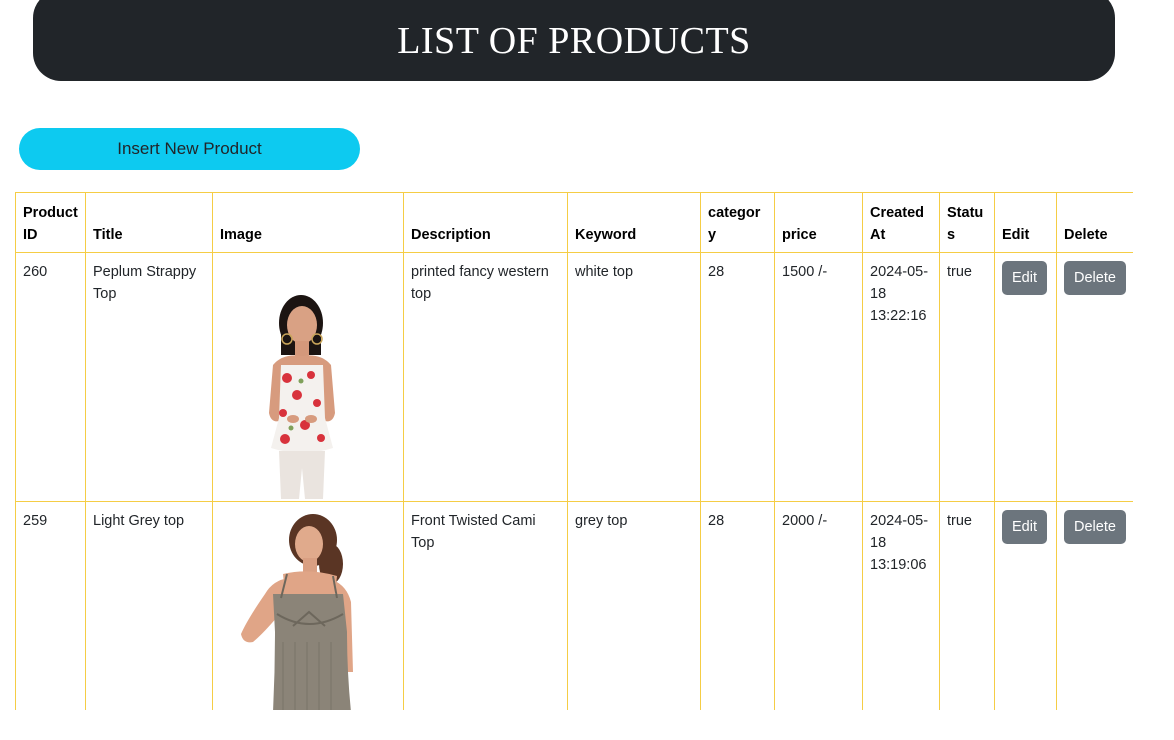  I want to click on column-header-keyword: Keyword, so click(634, 222).